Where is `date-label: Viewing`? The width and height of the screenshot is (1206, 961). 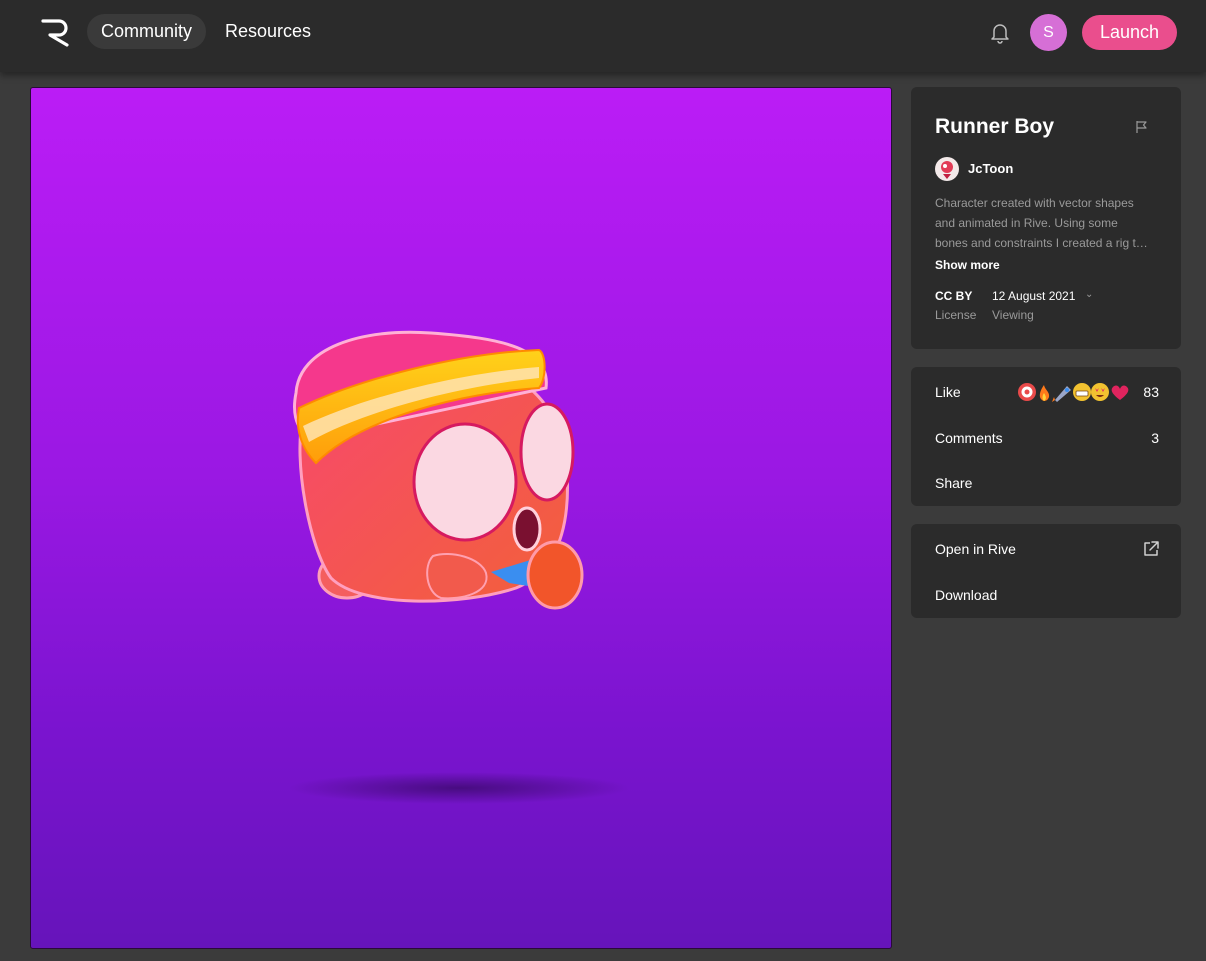 date-label: Viewing is located at coordinates (1013, 315).